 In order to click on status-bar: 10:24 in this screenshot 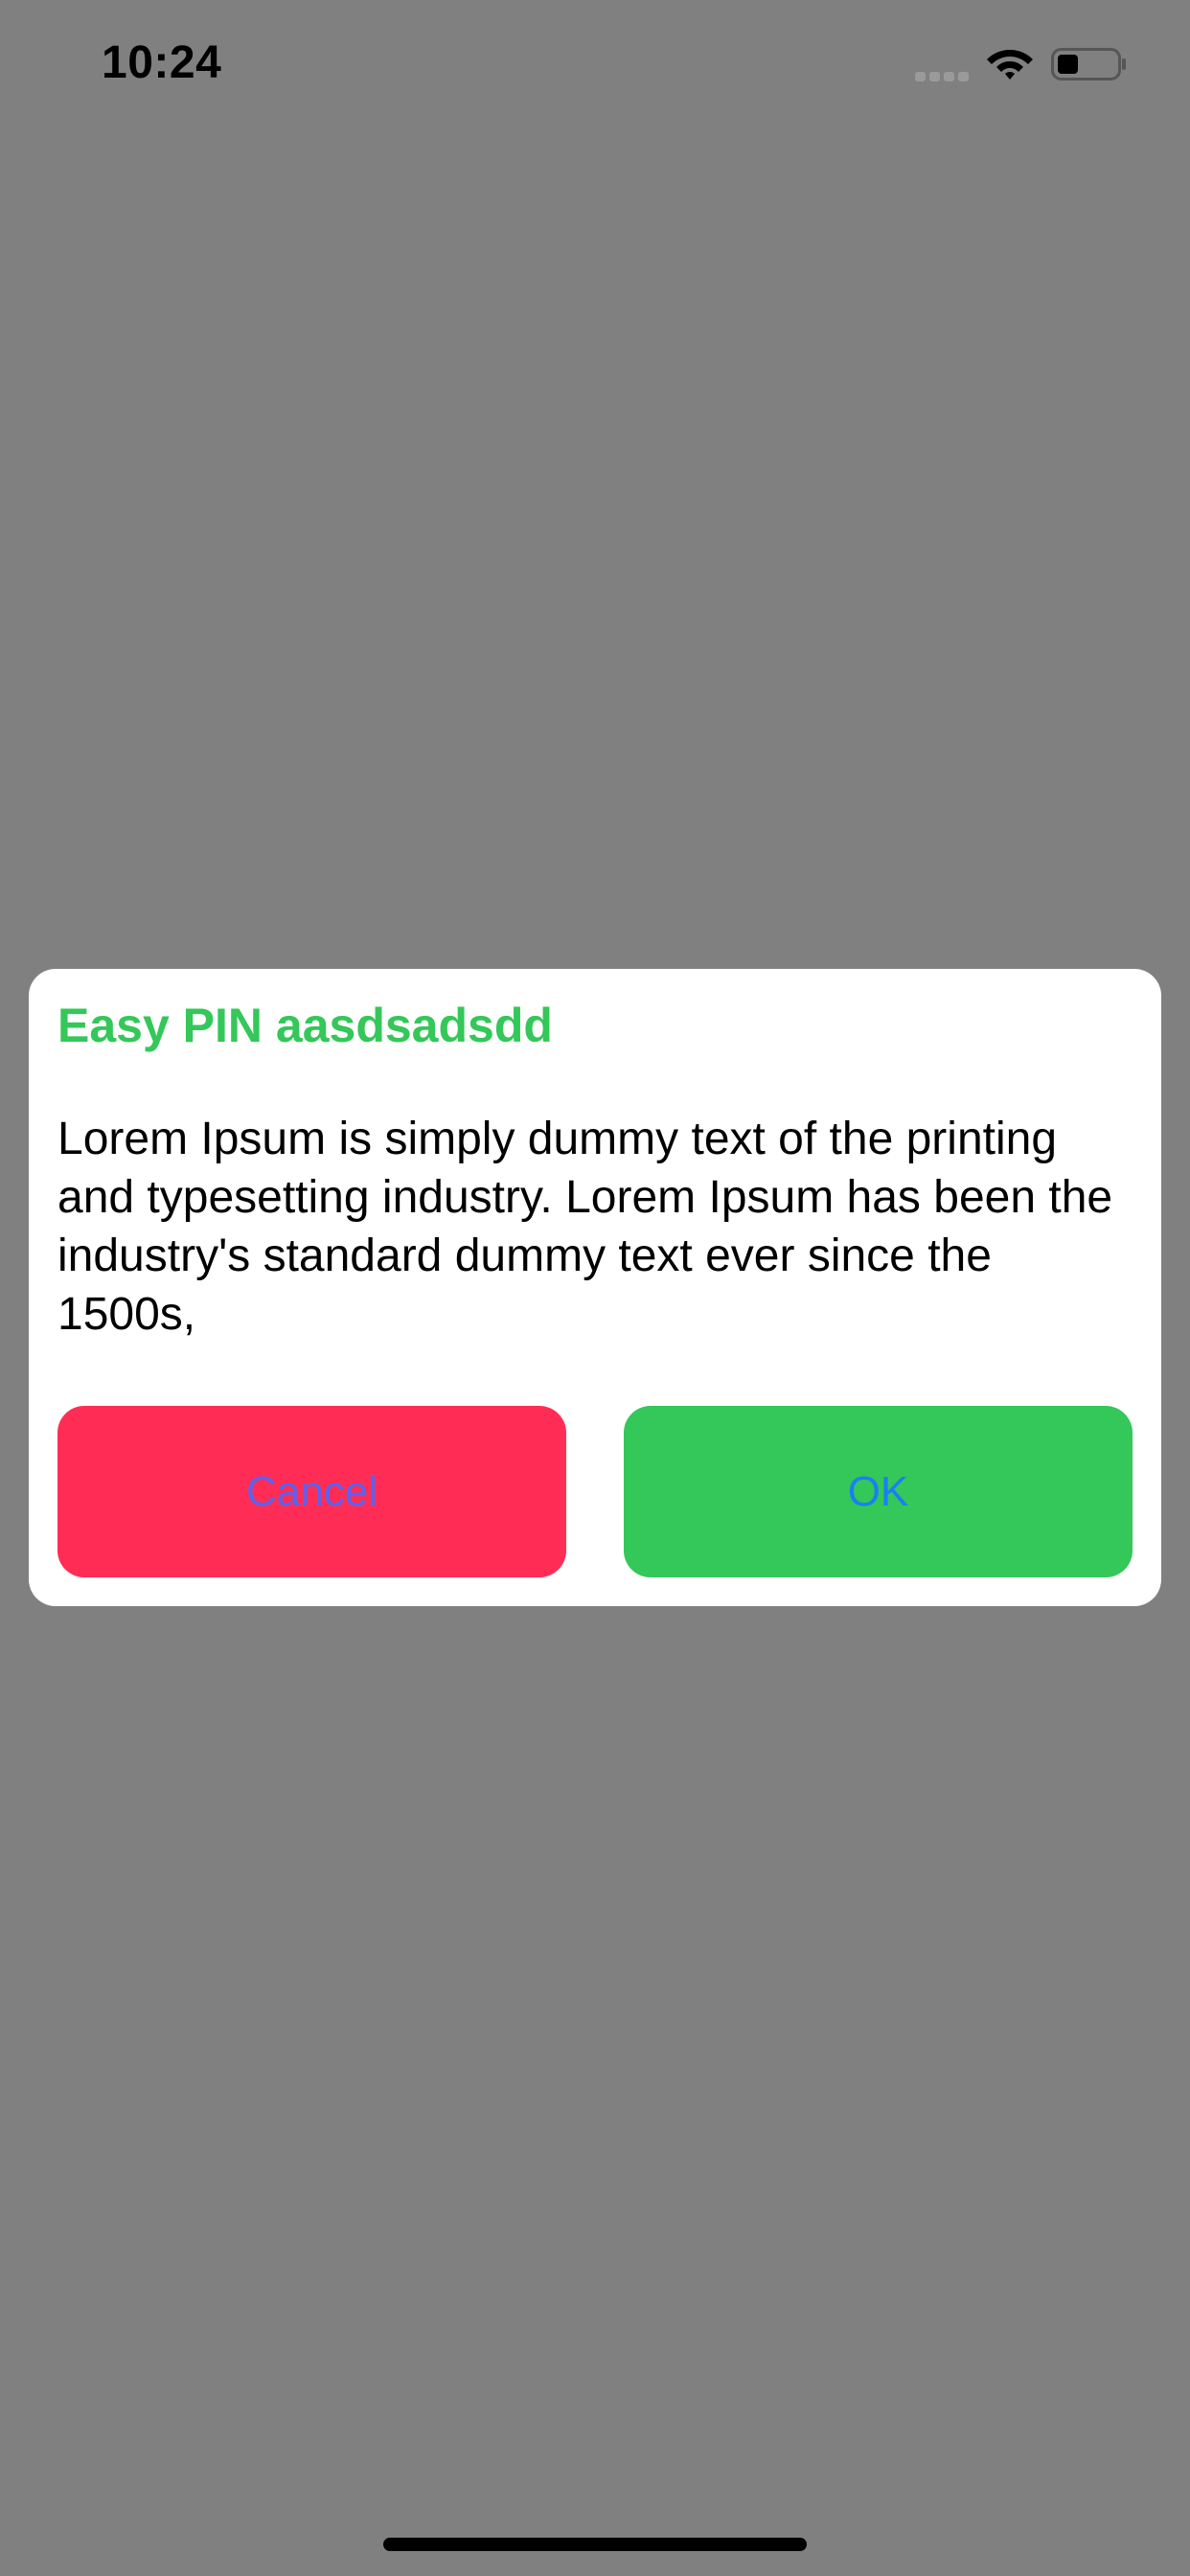, I will do `click(595, 63)`.